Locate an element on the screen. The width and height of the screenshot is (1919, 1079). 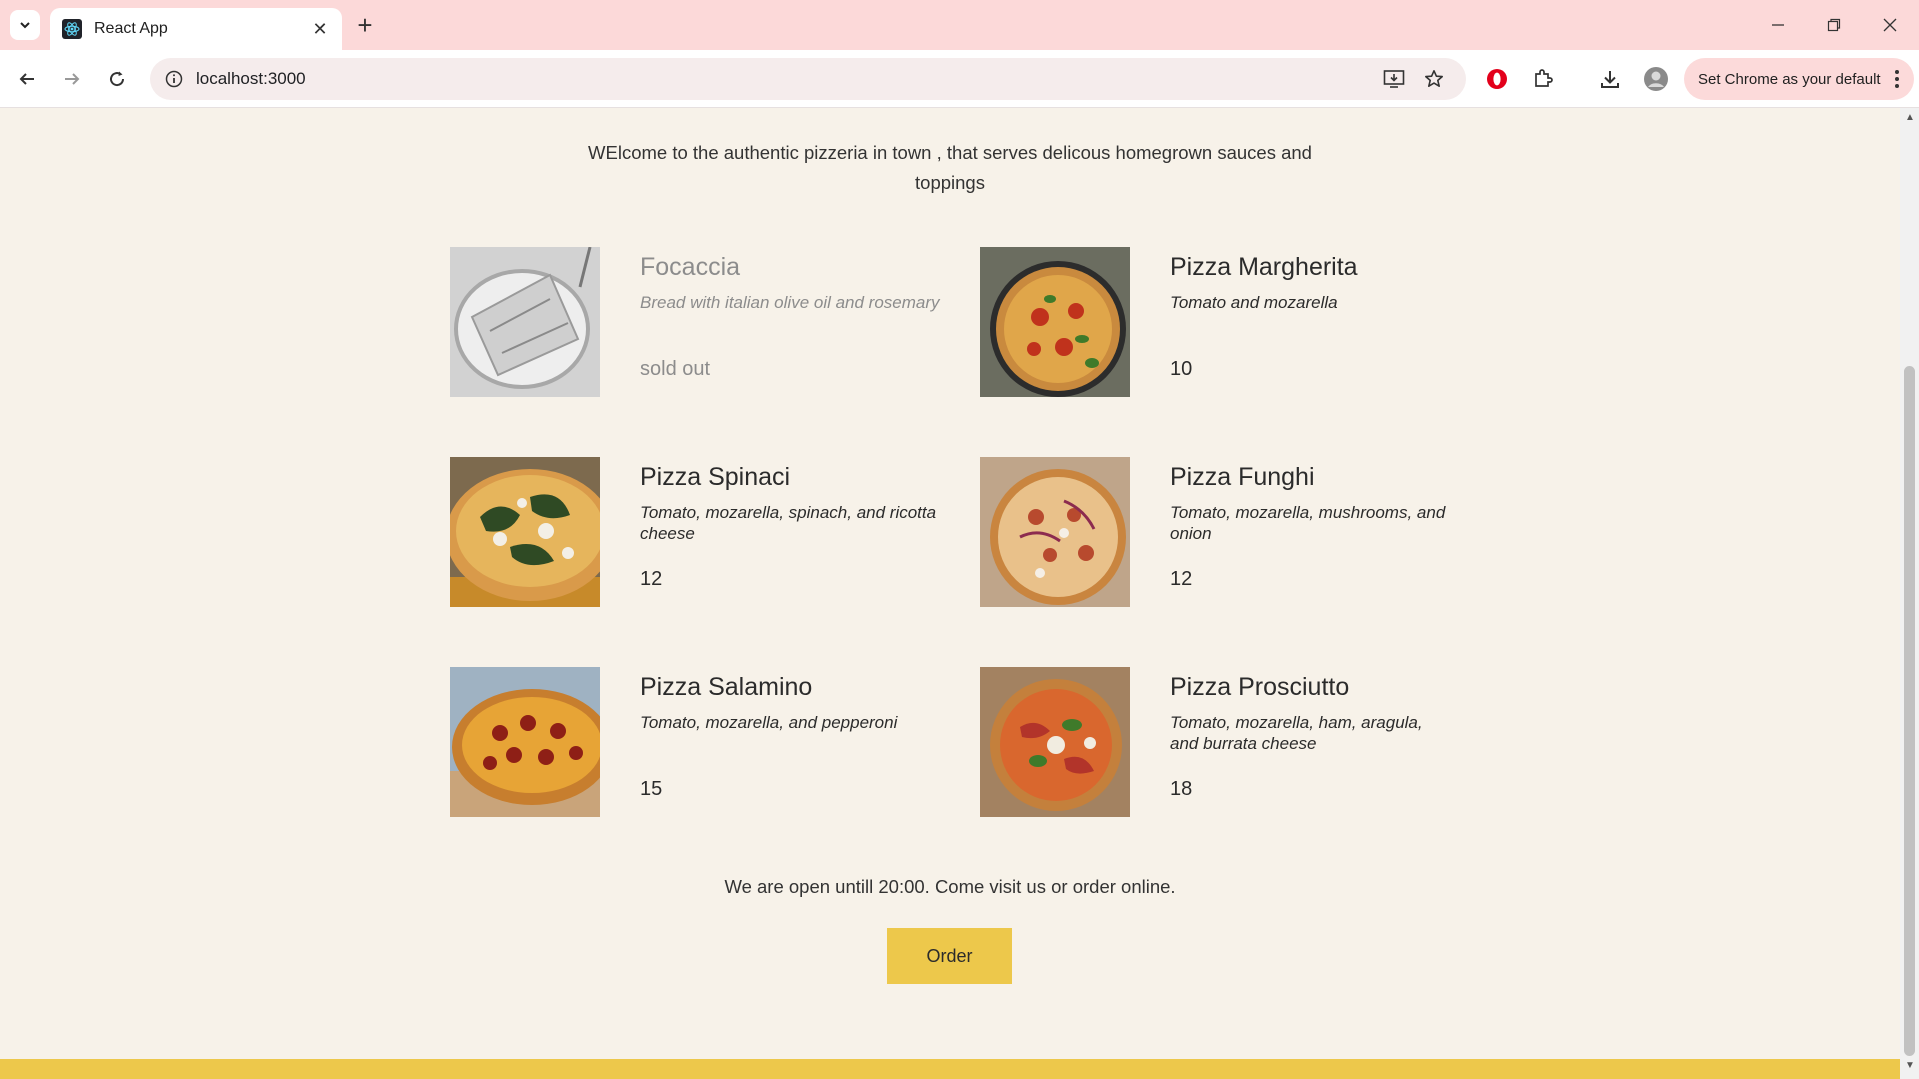
download-icon is located at coordinates (1610, 79).